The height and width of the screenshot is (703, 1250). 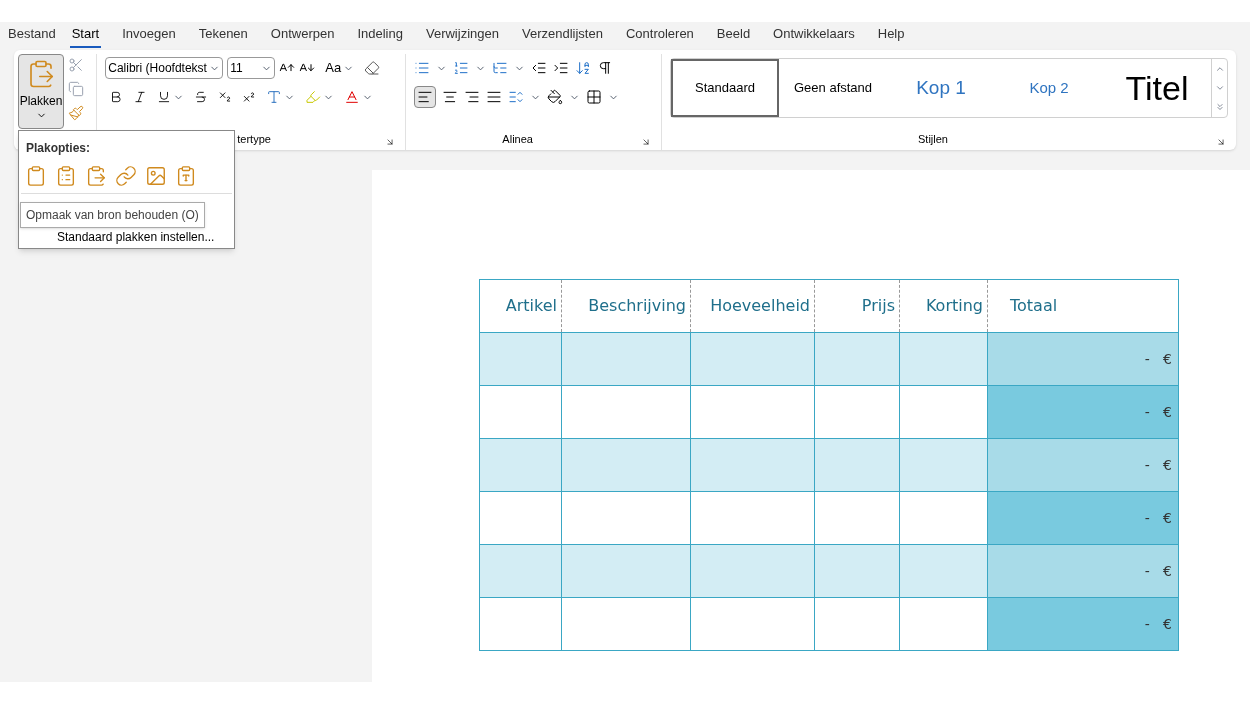 I want to click on menu-tab: Verzendlijsten, so click(x=562, y=35).